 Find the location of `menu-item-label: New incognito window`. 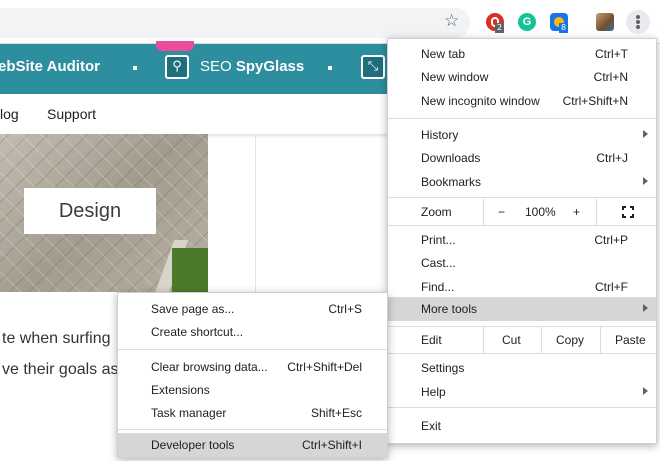

menu-item-label: New incognito window is located at coordinates (480, 101).